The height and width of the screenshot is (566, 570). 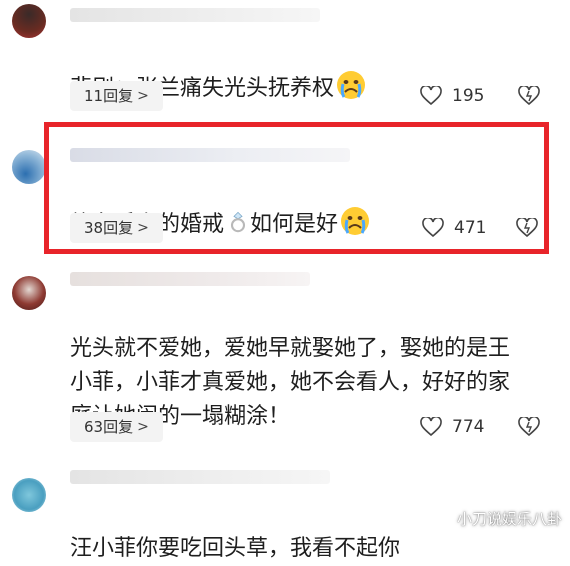 What do you see at coordinates (116, 427) in the screenshot?
I see `reply-button: 63回复 >` at bounding box center [116, 427].